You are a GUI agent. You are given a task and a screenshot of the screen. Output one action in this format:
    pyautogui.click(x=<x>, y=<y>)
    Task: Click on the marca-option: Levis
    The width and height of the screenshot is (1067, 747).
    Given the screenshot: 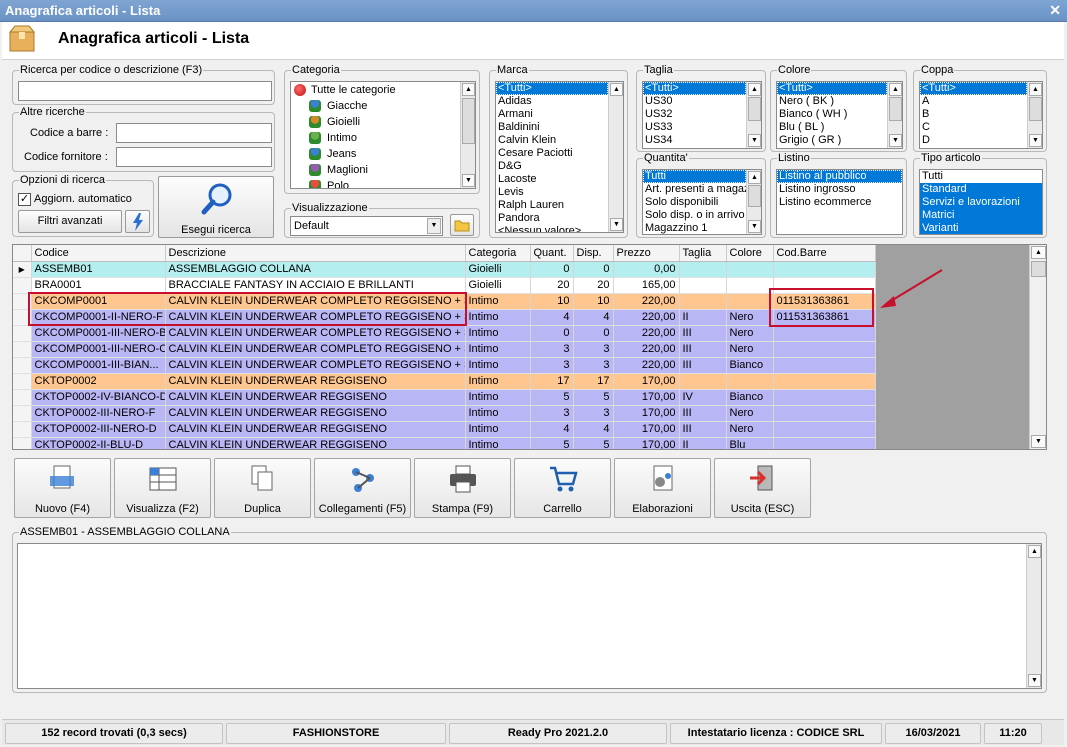 What is the action you would take?
    pyautogui.click(x=552, y=192)
    